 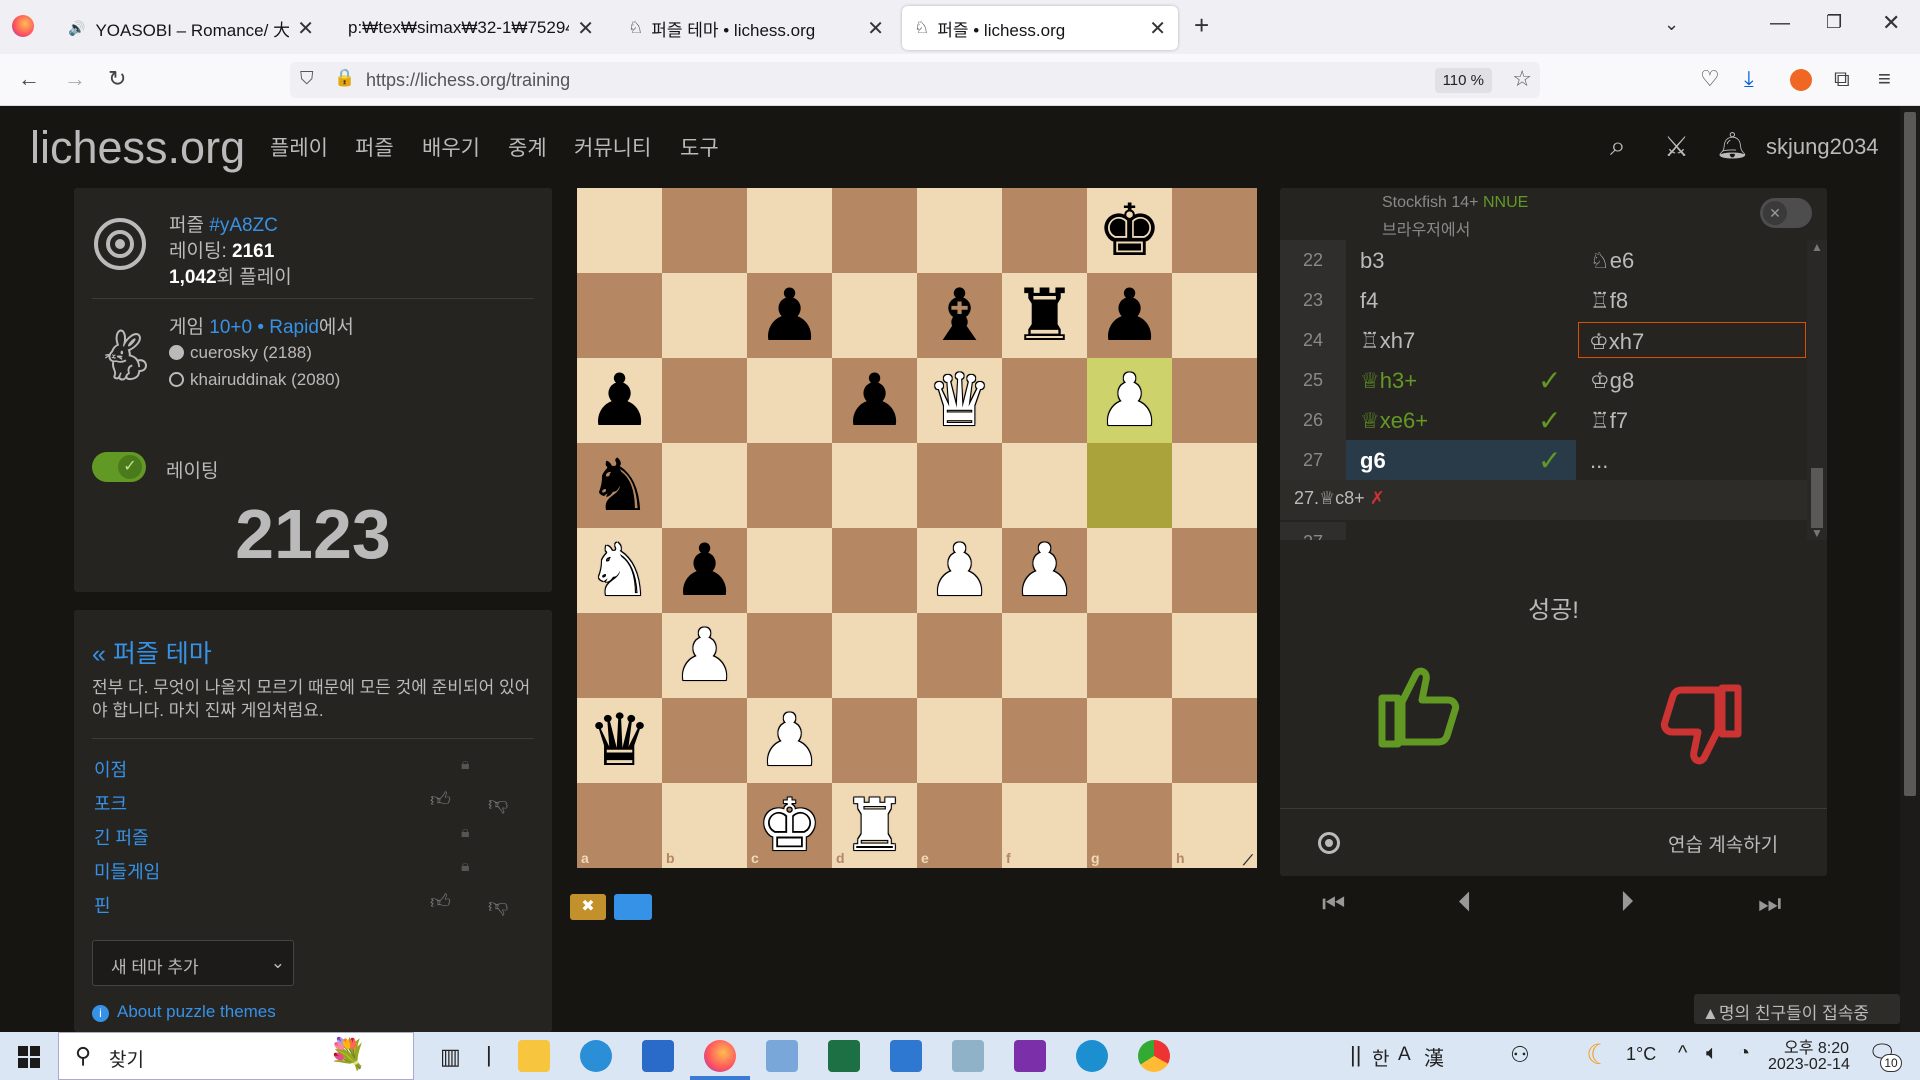 What do you see at coordinates (1129, 655) in the screenshot?
I see `square-g3` at bounding box center [1129, 655].